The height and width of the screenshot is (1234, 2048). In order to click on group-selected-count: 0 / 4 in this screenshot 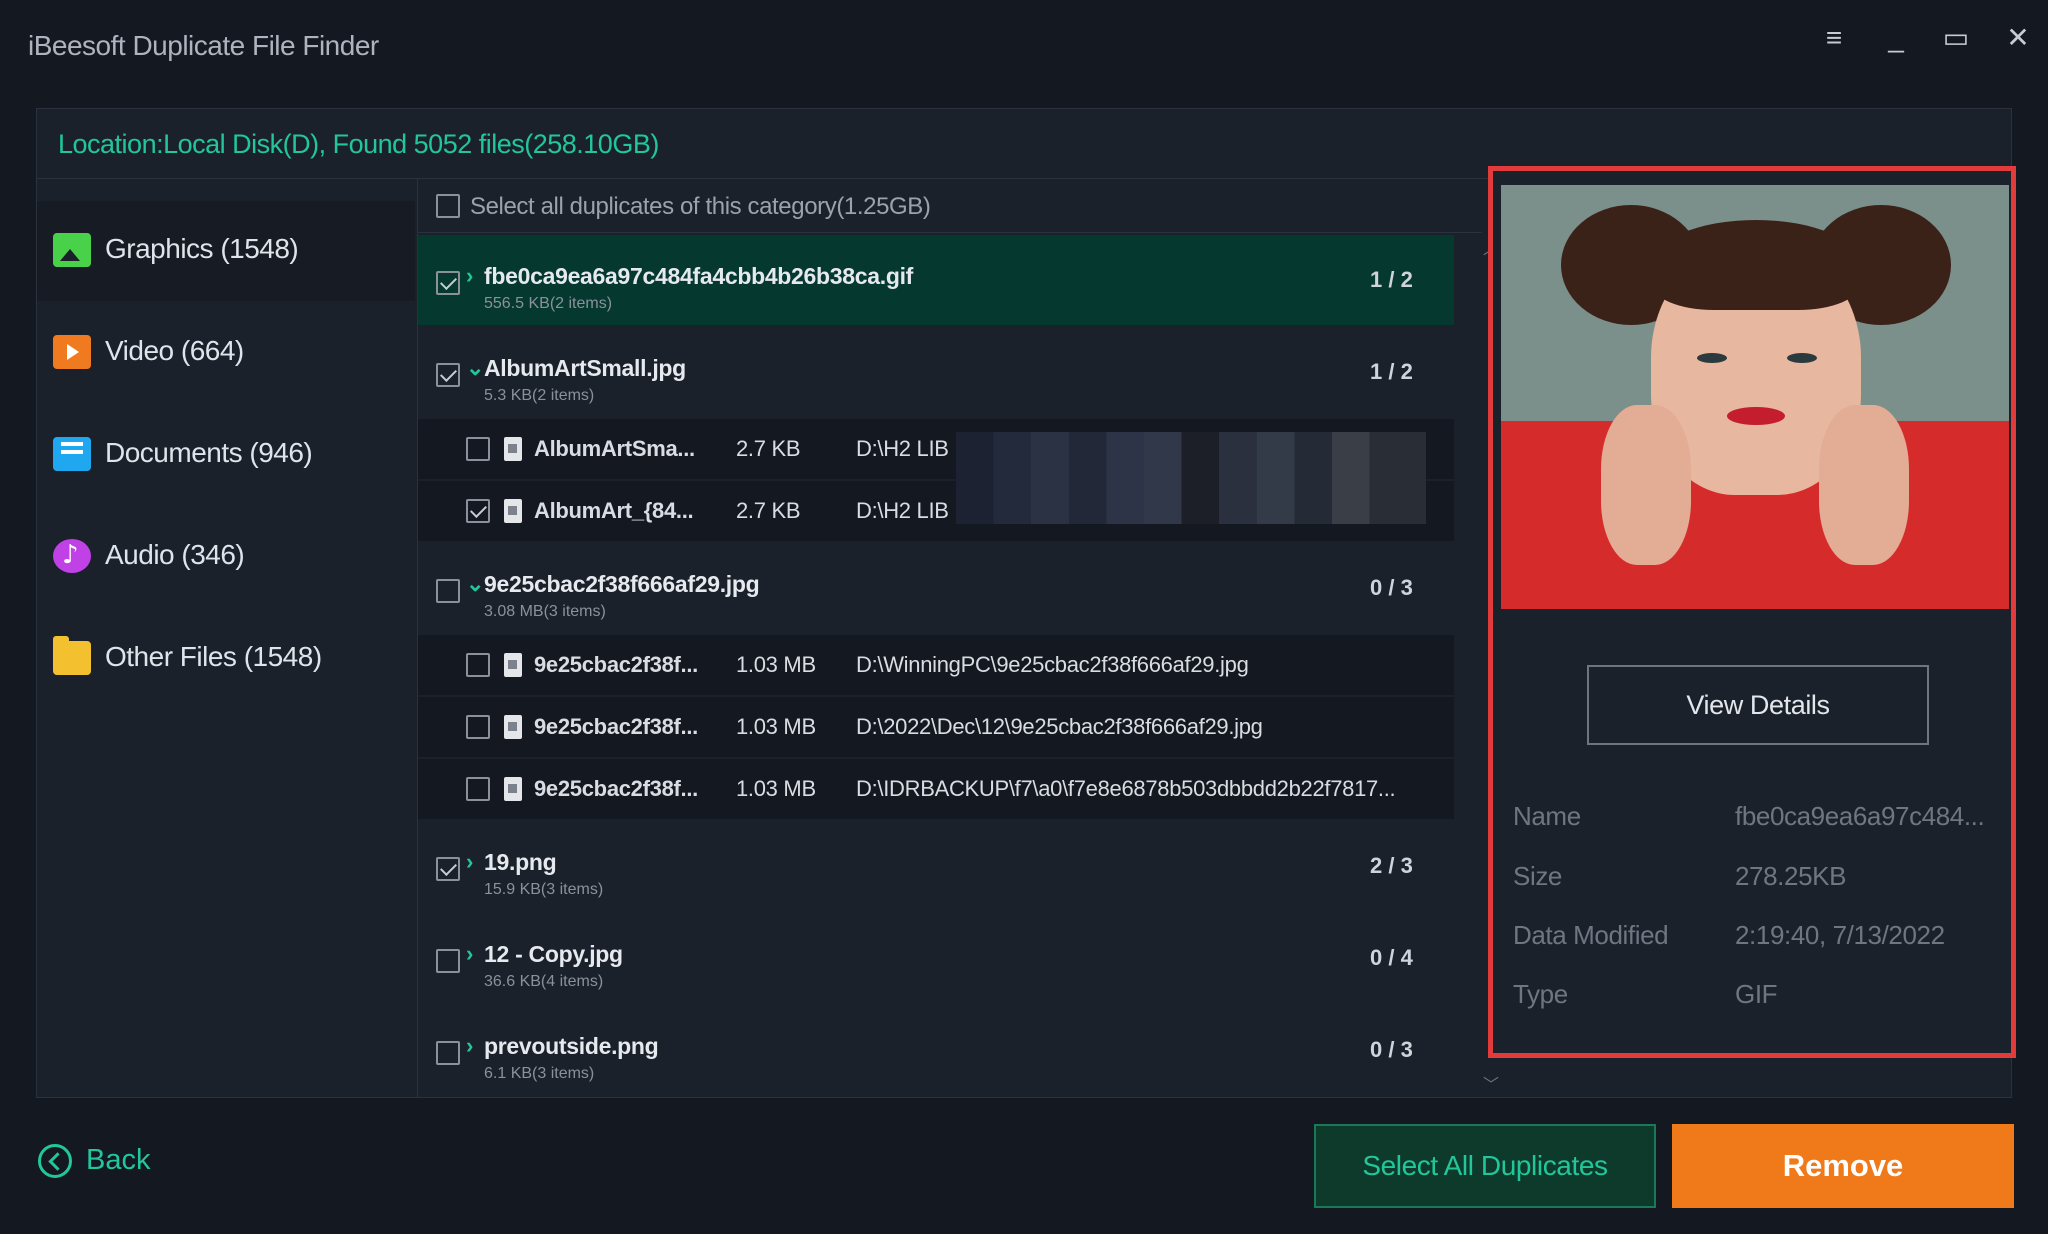, I will do `click(1391, 957)`.